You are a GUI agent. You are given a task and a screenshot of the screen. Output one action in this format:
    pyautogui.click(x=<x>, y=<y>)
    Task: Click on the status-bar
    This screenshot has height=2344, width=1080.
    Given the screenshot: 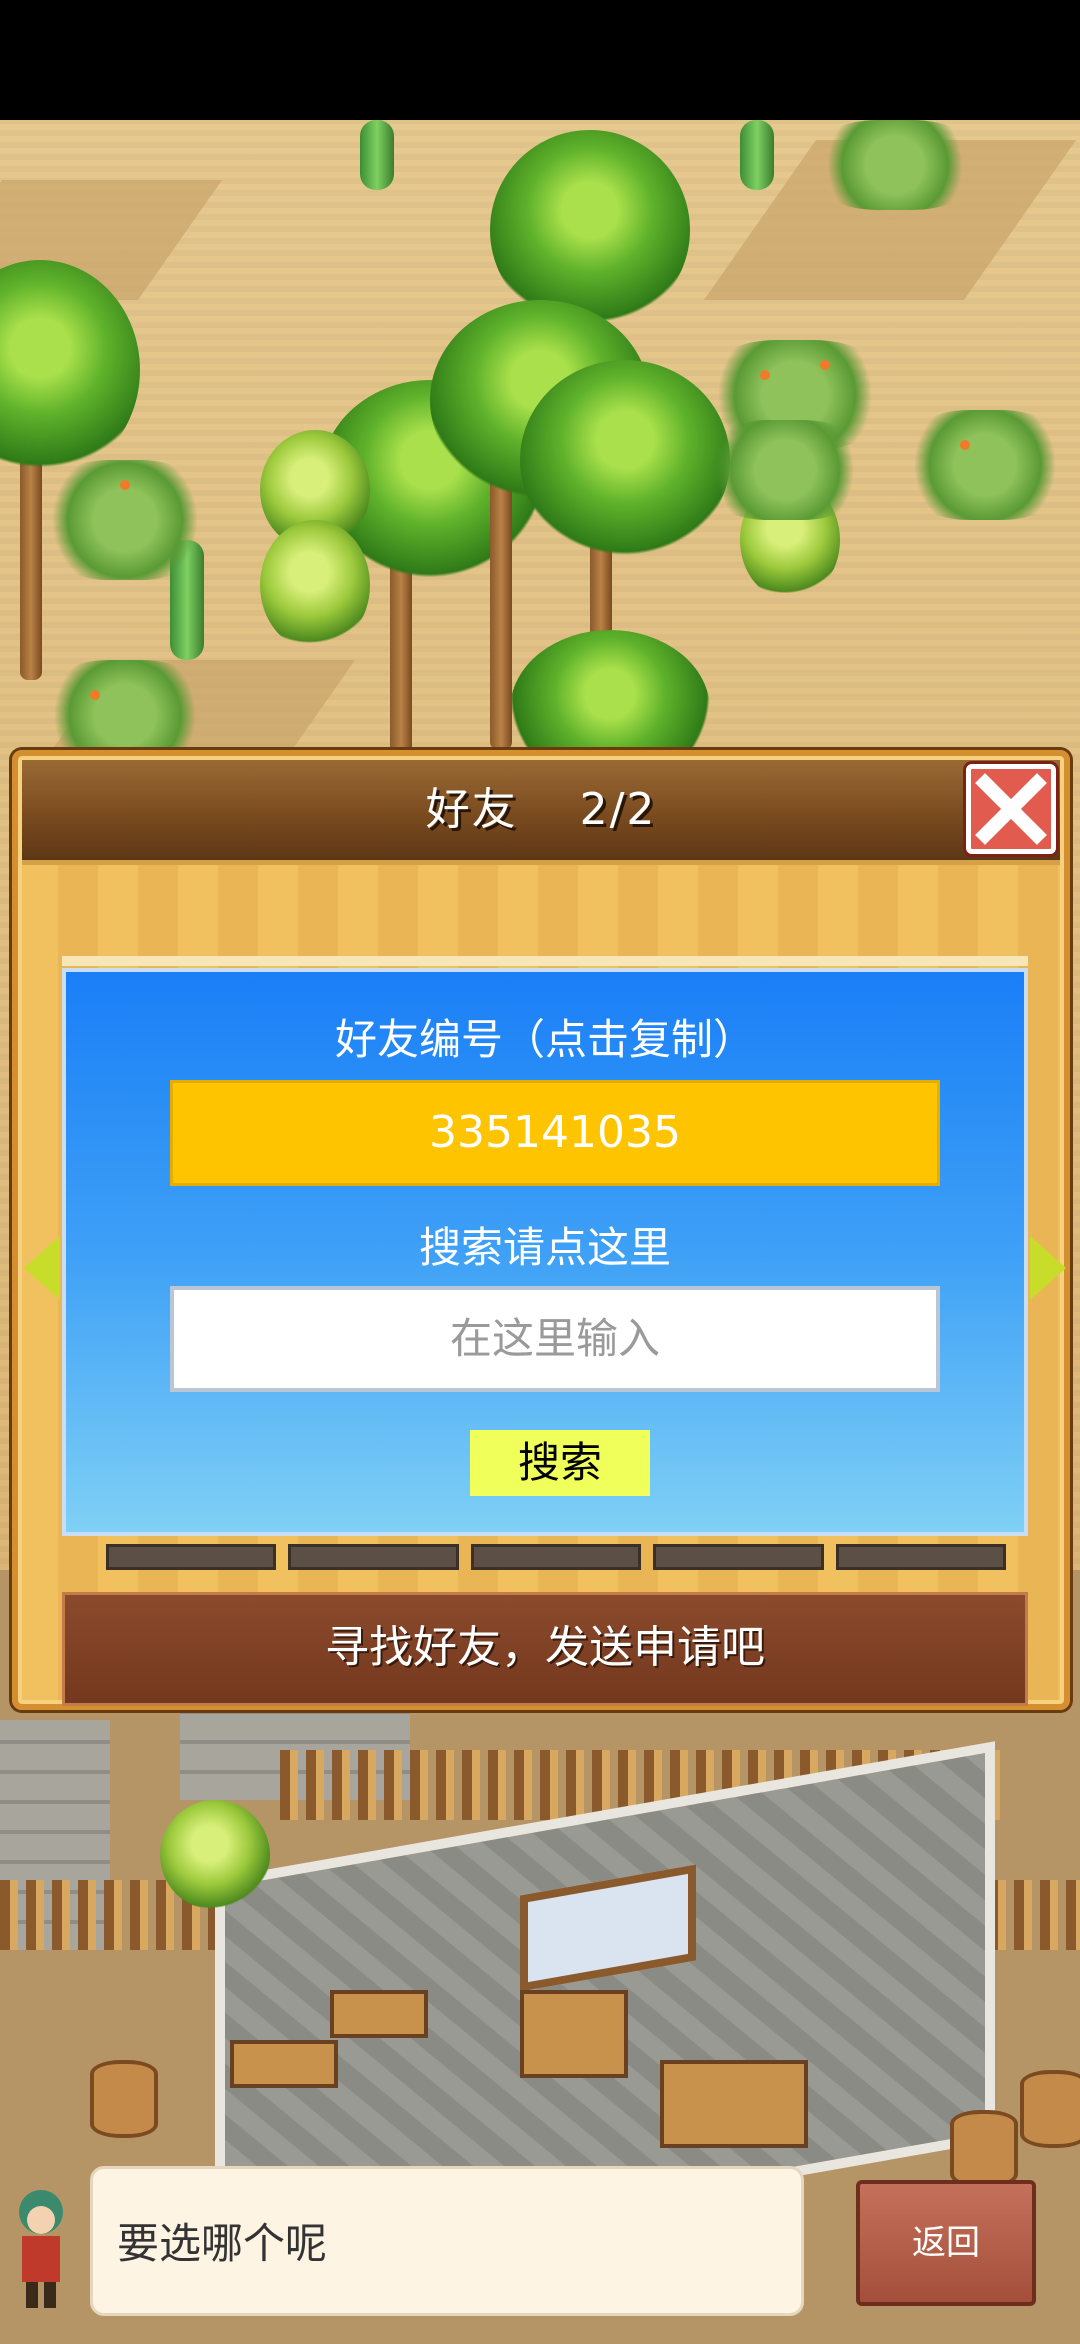 What is the action you would take?
    pyautogui.click(x=540, y=60)
    